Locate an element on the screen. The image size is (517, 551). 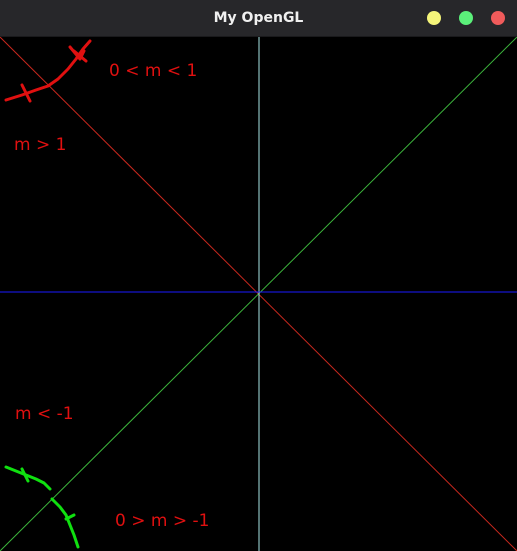
close-button is located at coordinates (498, 18).